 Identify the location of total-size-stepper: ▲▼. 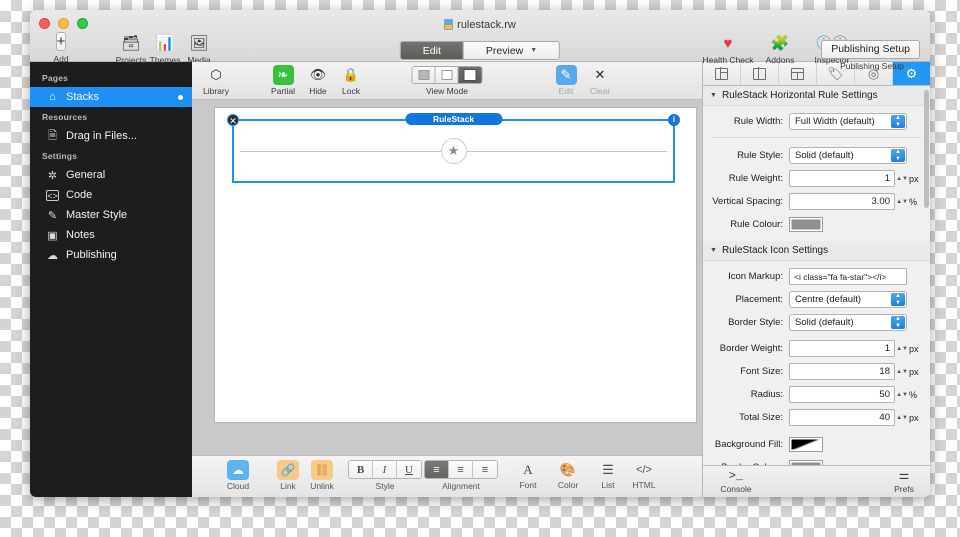
(902, 418).